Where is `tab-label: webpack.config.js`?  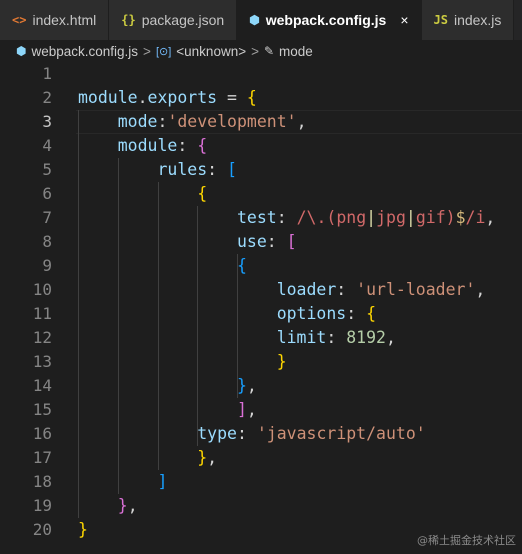 tab-label: webpack.config.js is located at coordinates (326, 20).